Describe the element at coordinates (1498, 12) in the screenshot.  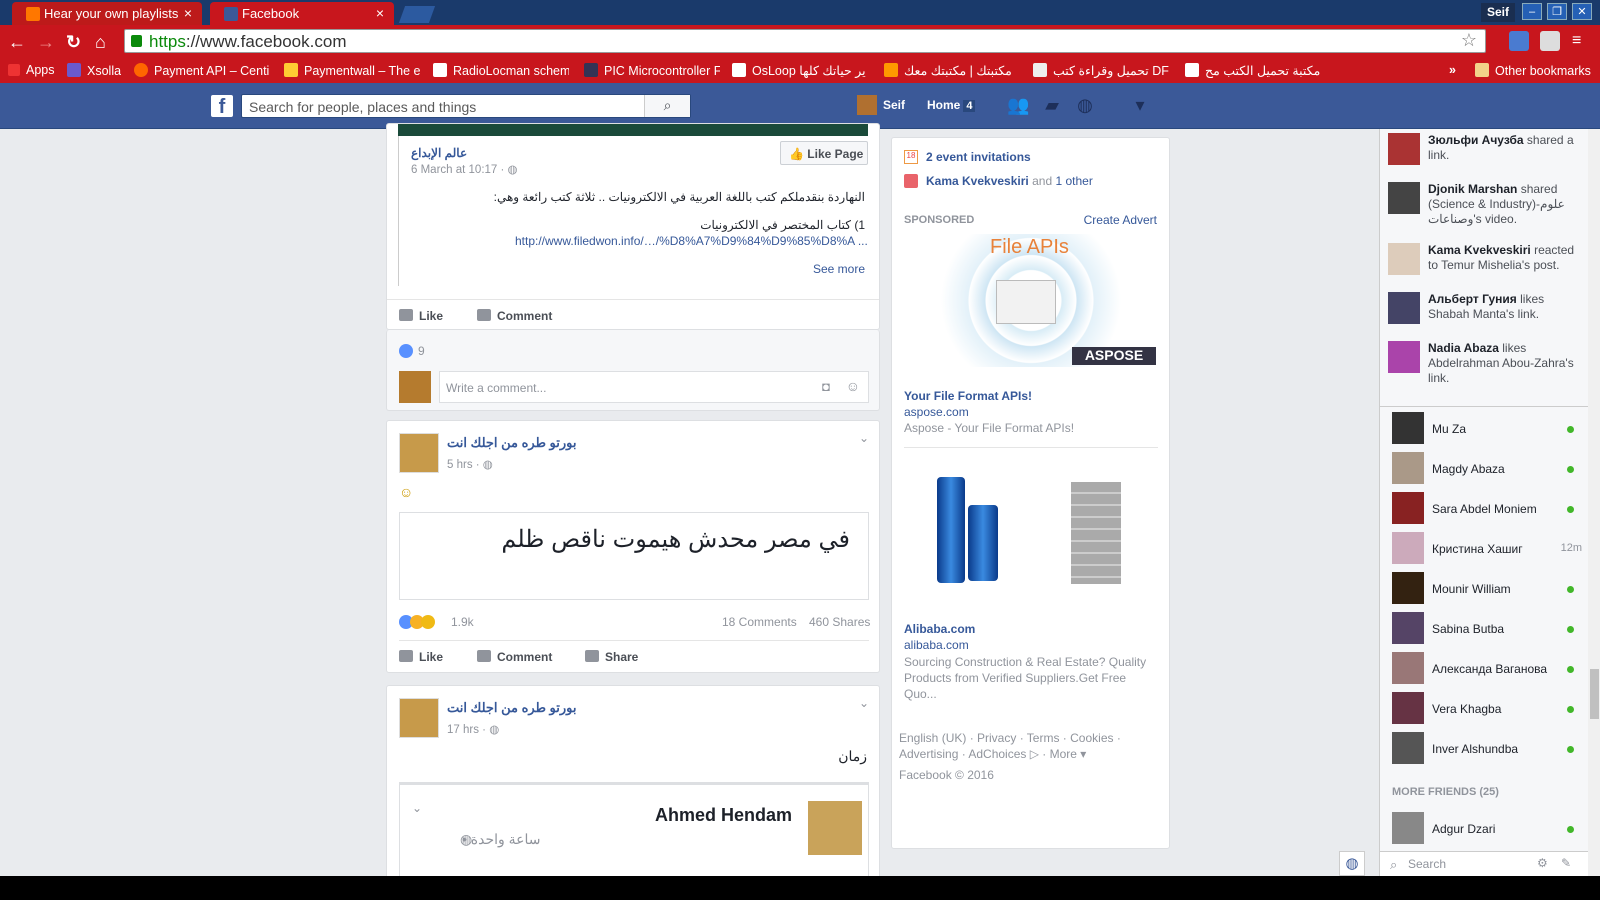
I see `profile-button: Seif` at that location.